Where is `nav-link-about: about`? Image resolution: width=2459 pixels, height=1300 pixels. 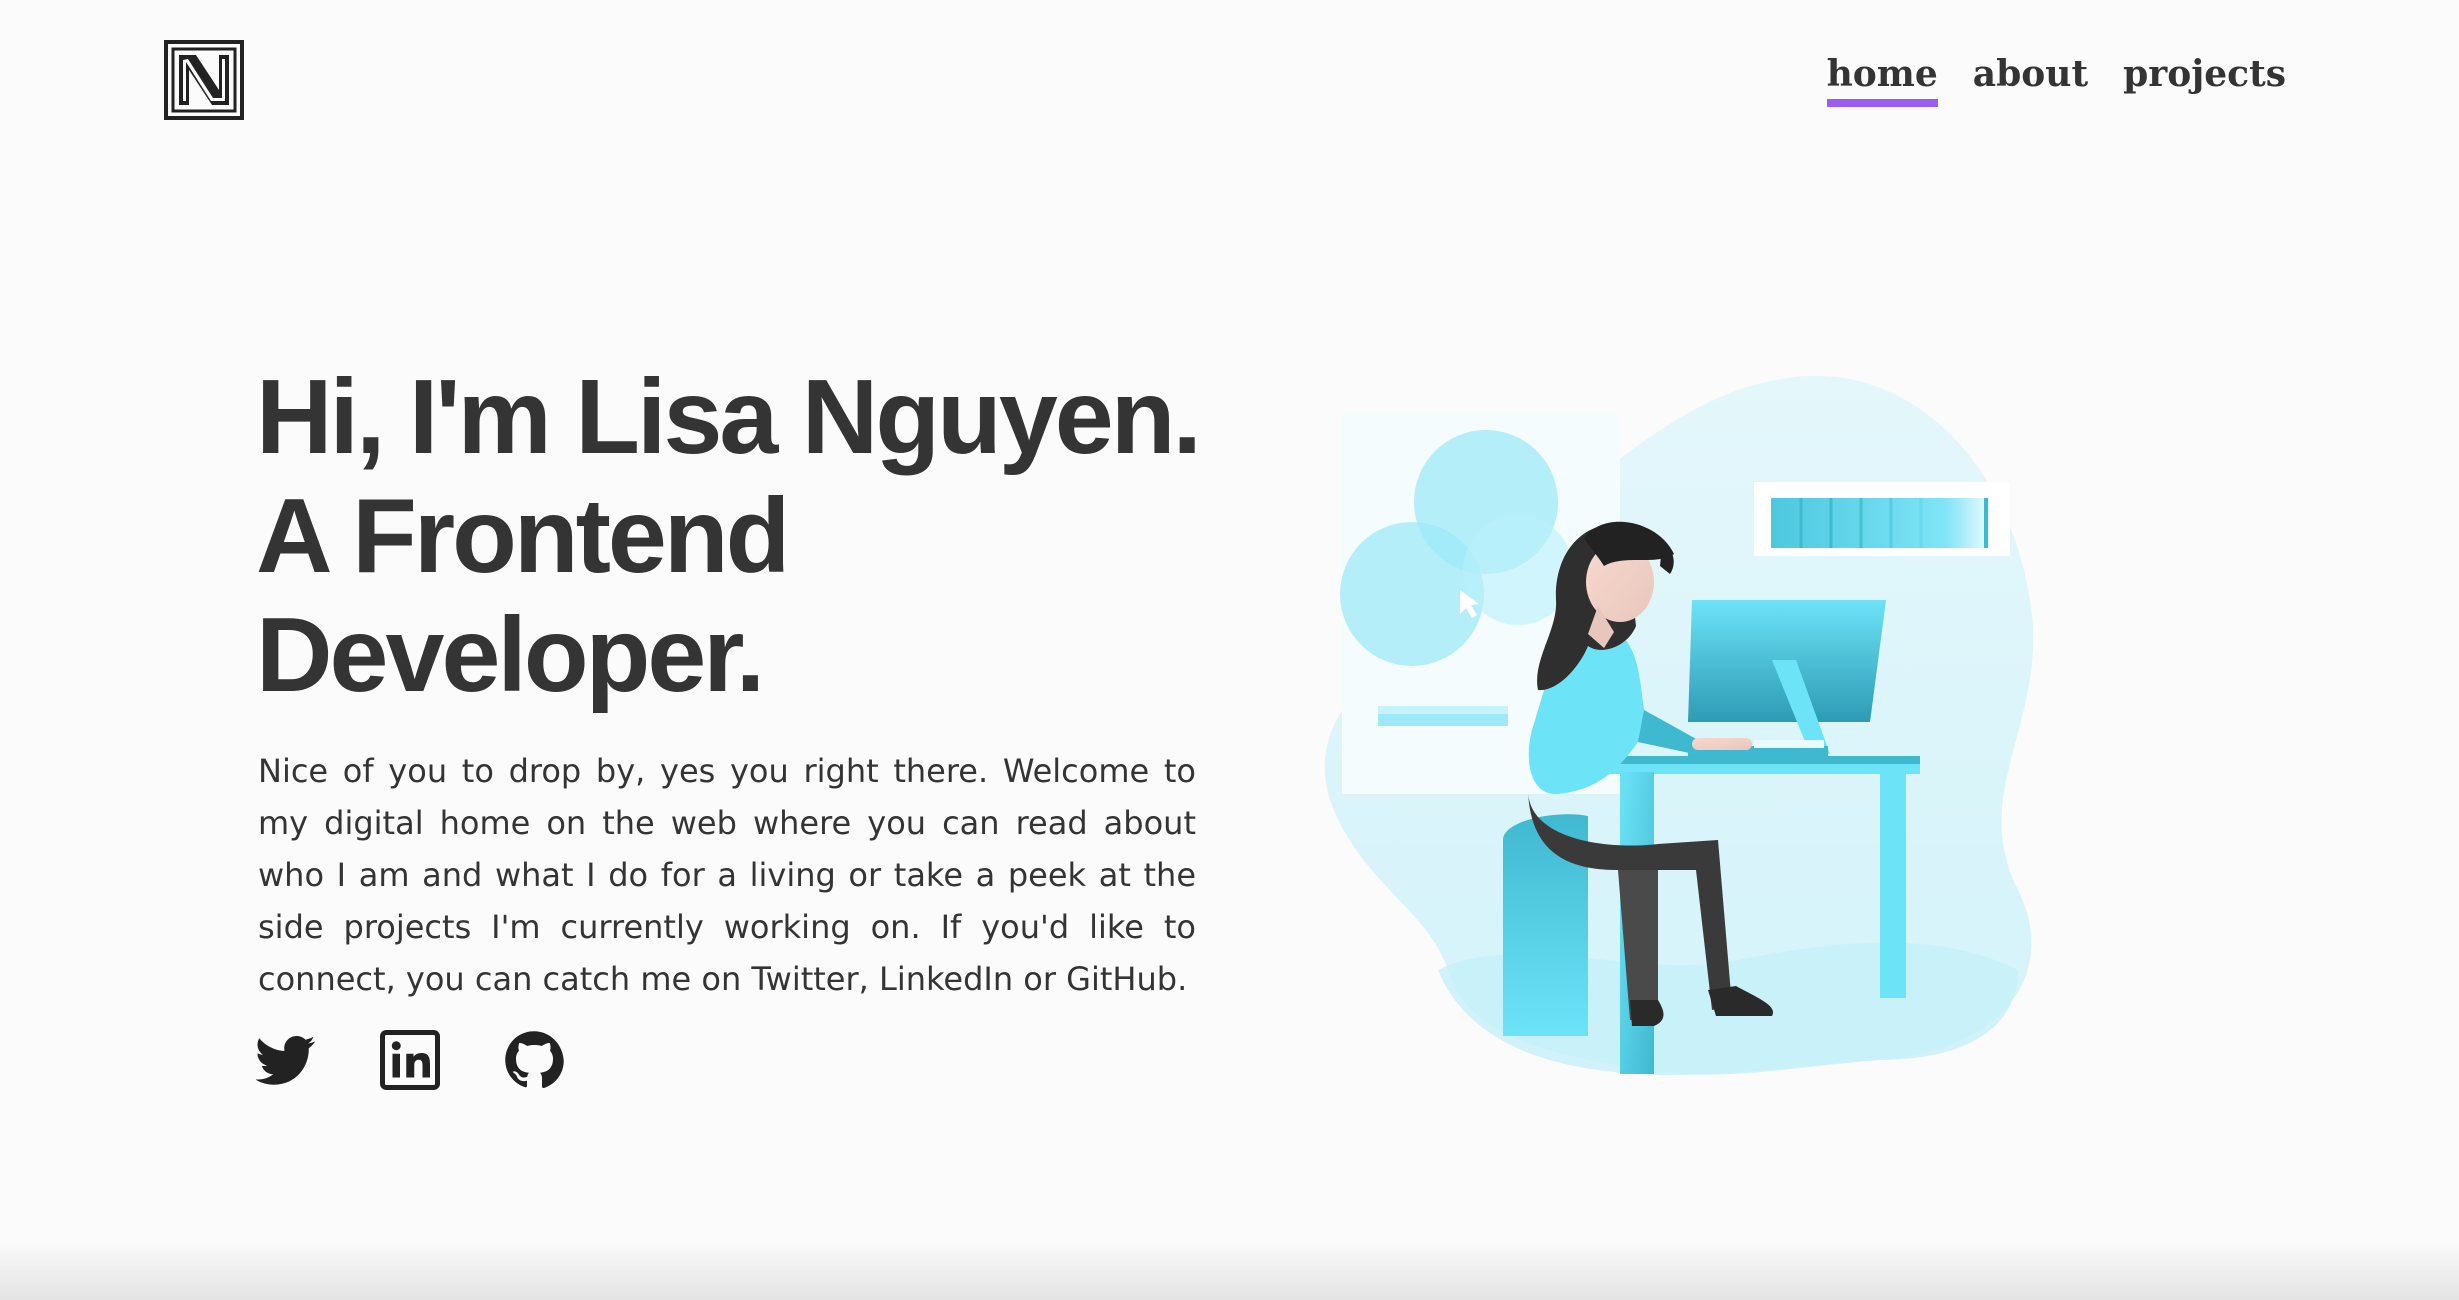
nav-link-about: about is located at coordinates (2030, 80).